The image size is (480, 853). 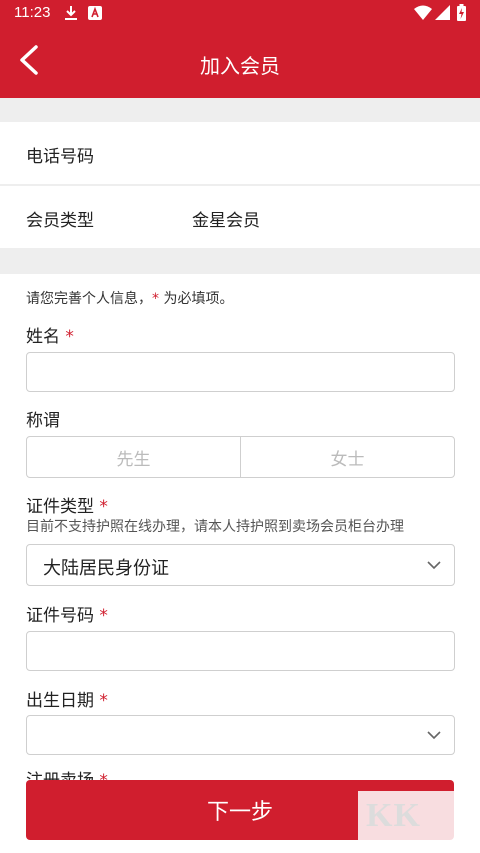 I want to click on page-title: 加入会员, so click(x=240, y=66).